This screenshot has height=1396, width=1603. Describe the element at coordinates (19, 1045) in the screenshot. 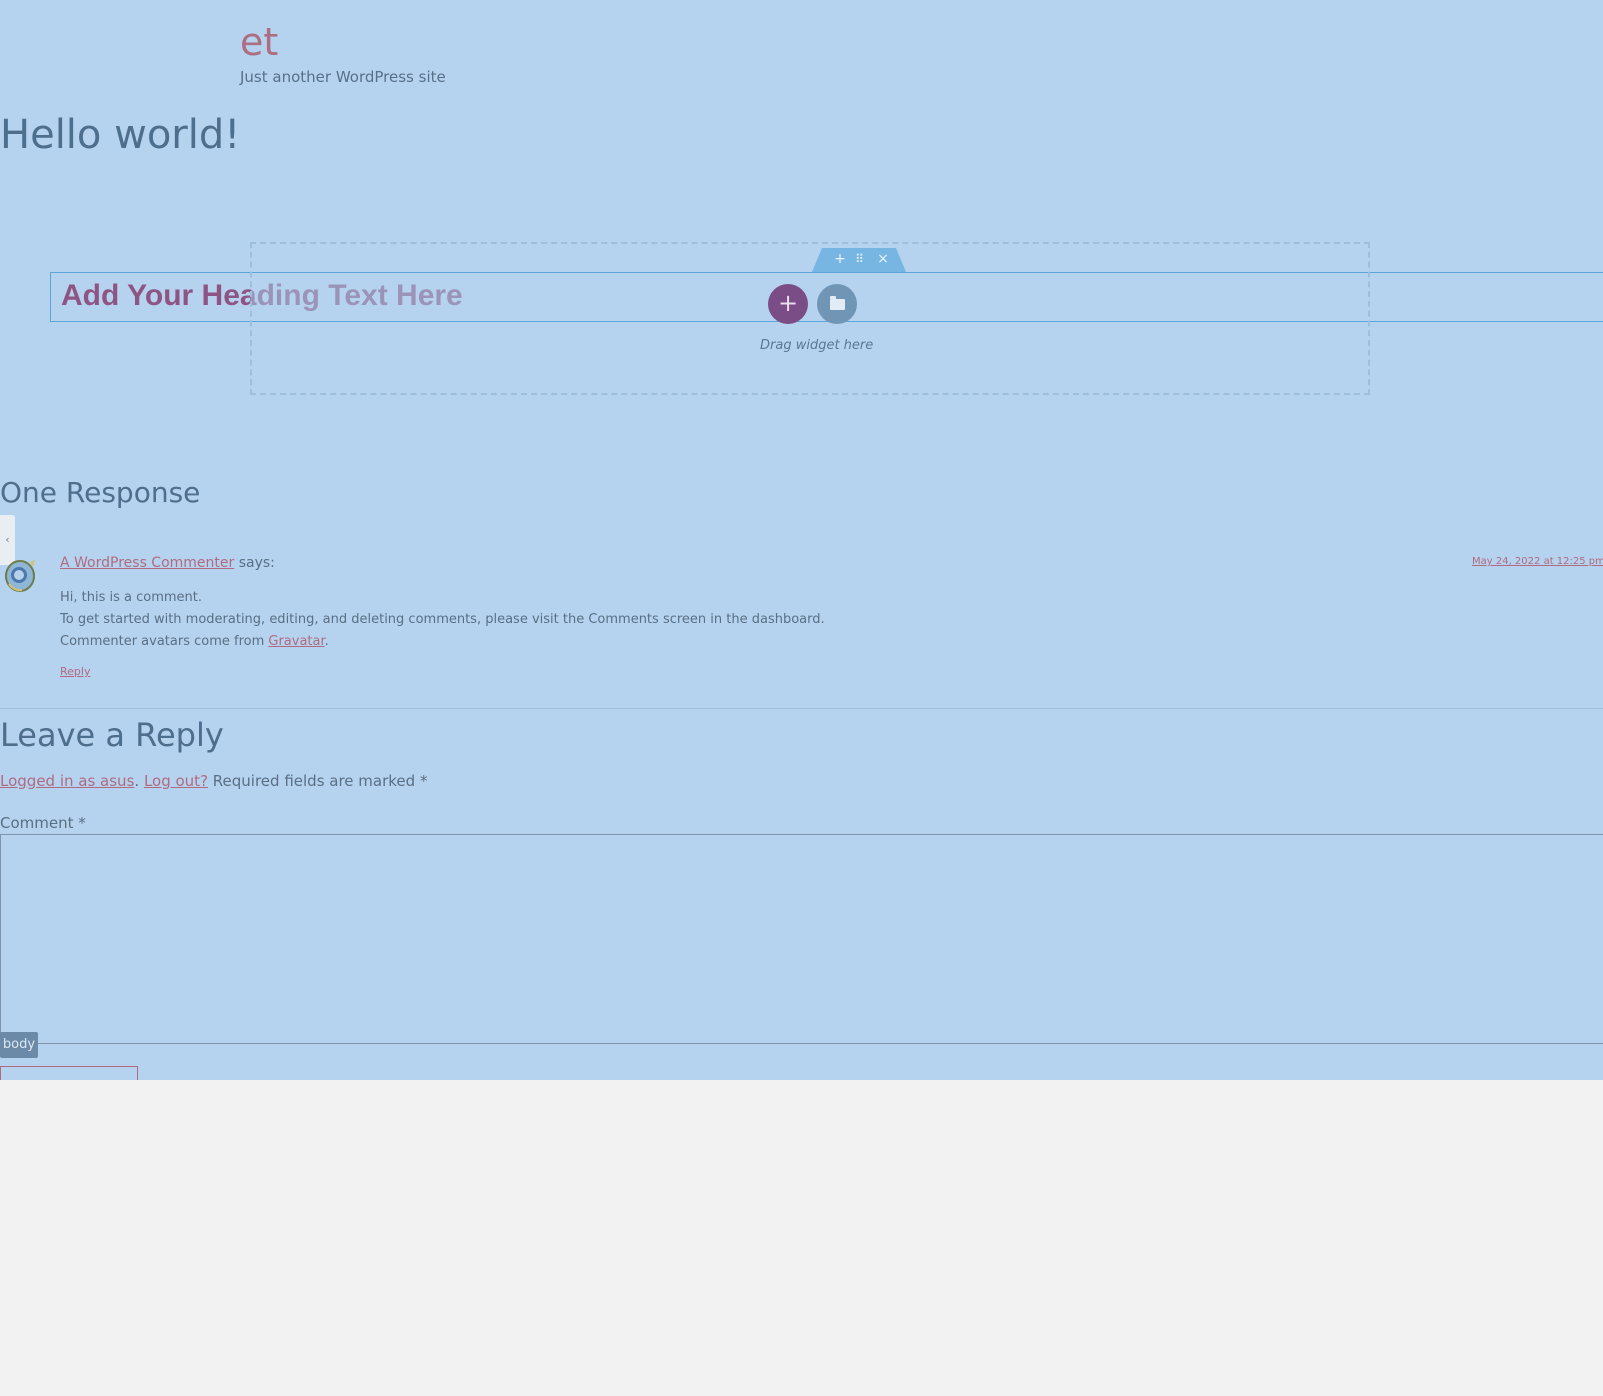

I see `element-tag-badge: body` at that location.